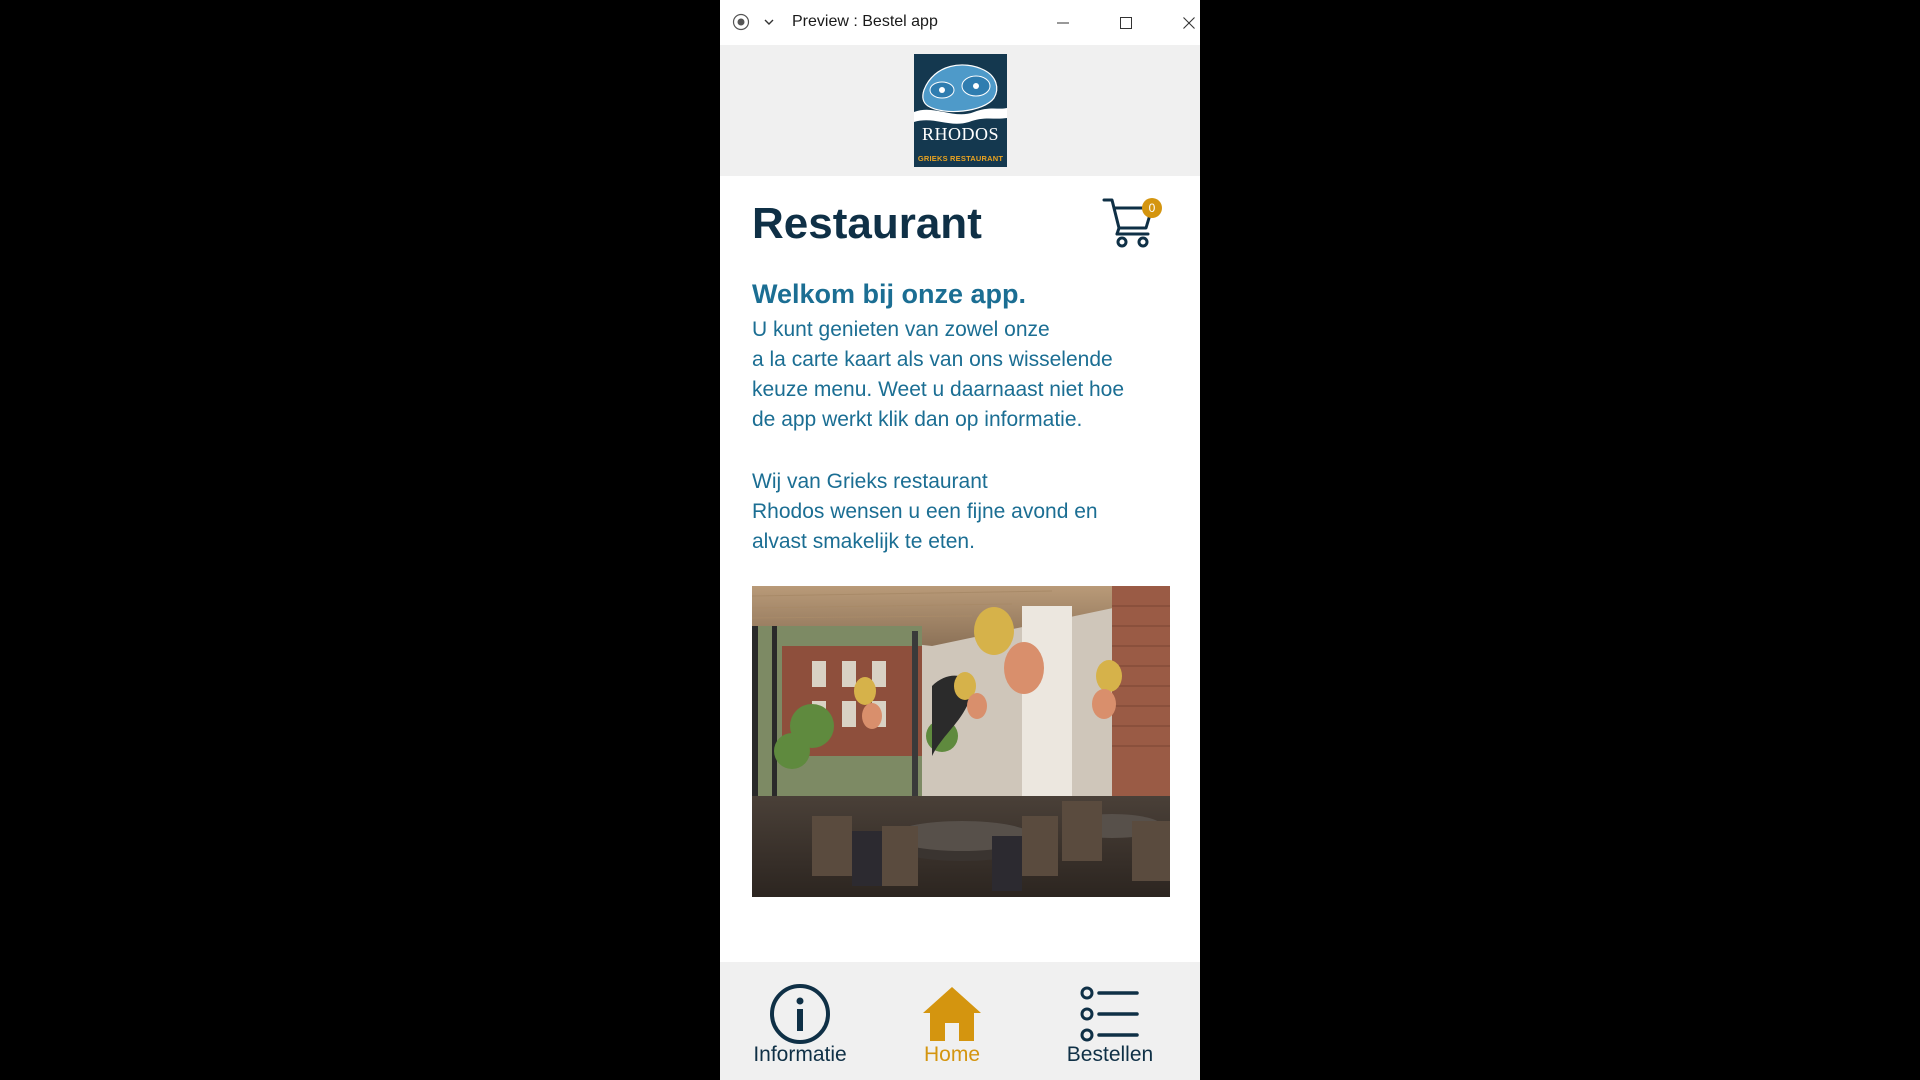 The height and width of the screenshot is (1080, 1920). Describe the element at coordinates (800, 1054) in the screenshot. I see `nav-label-informatie: Informatie` at that location.